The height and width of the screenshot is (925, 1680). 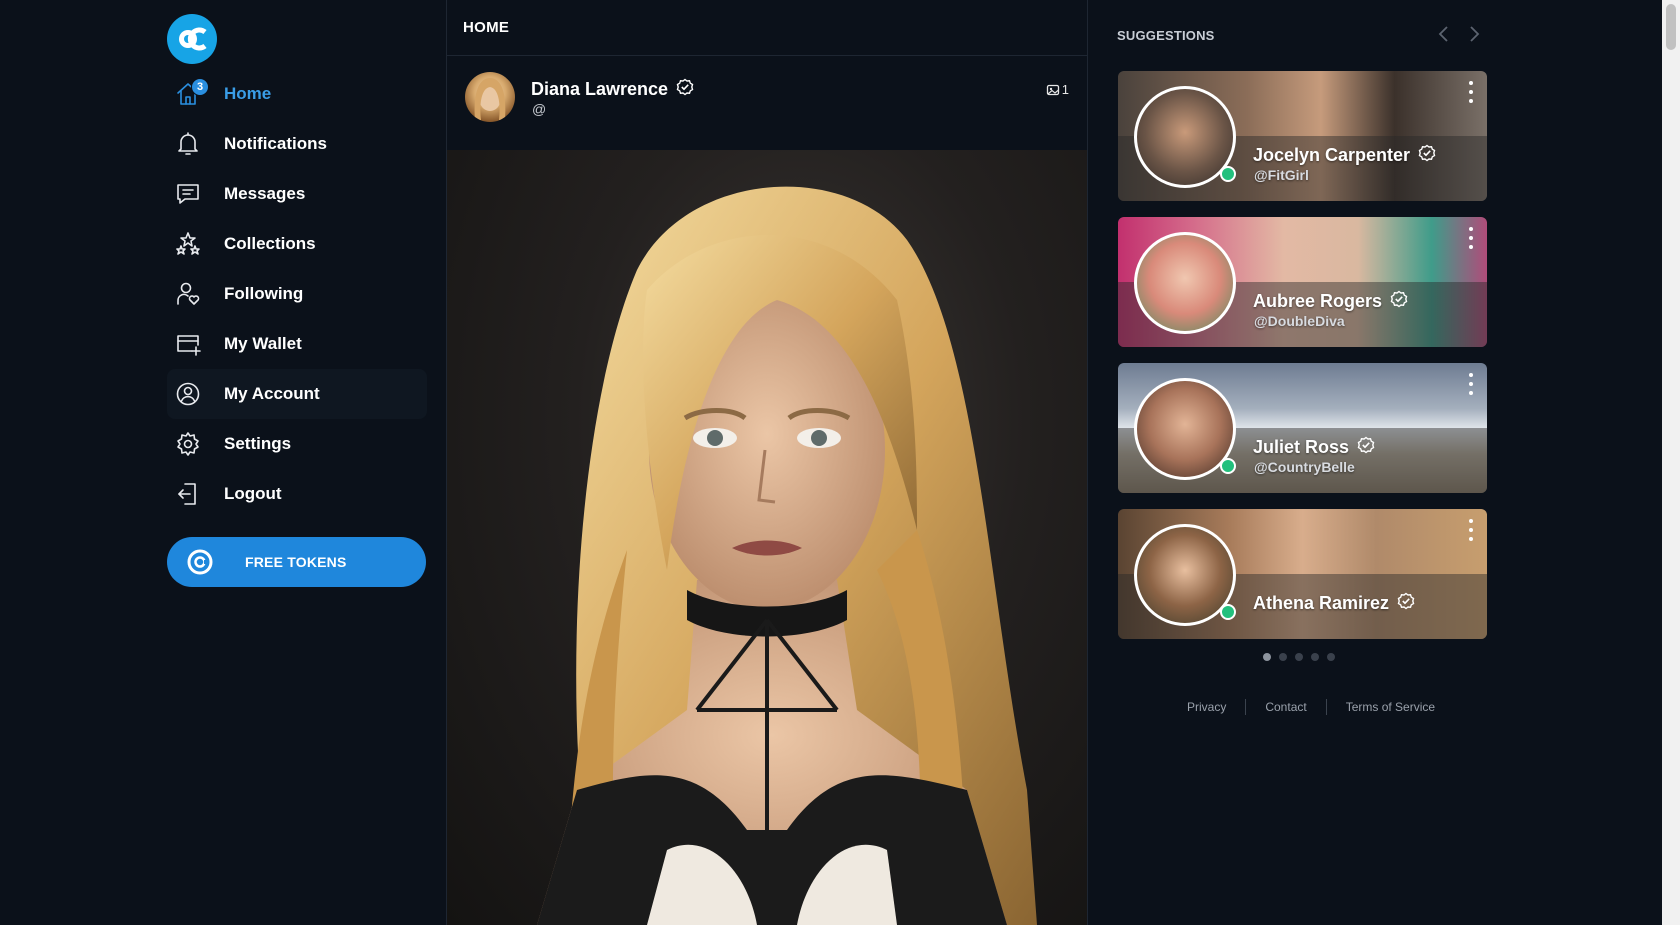 I want to click on card-name: Juliet Ross, so click(x=1314, y=447).